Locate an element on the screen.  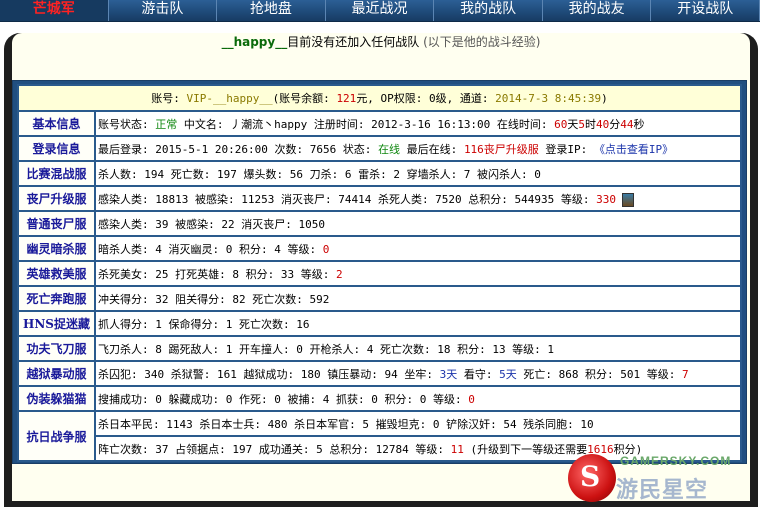
guard-days: 5天 is located at coordinates (508, 374).